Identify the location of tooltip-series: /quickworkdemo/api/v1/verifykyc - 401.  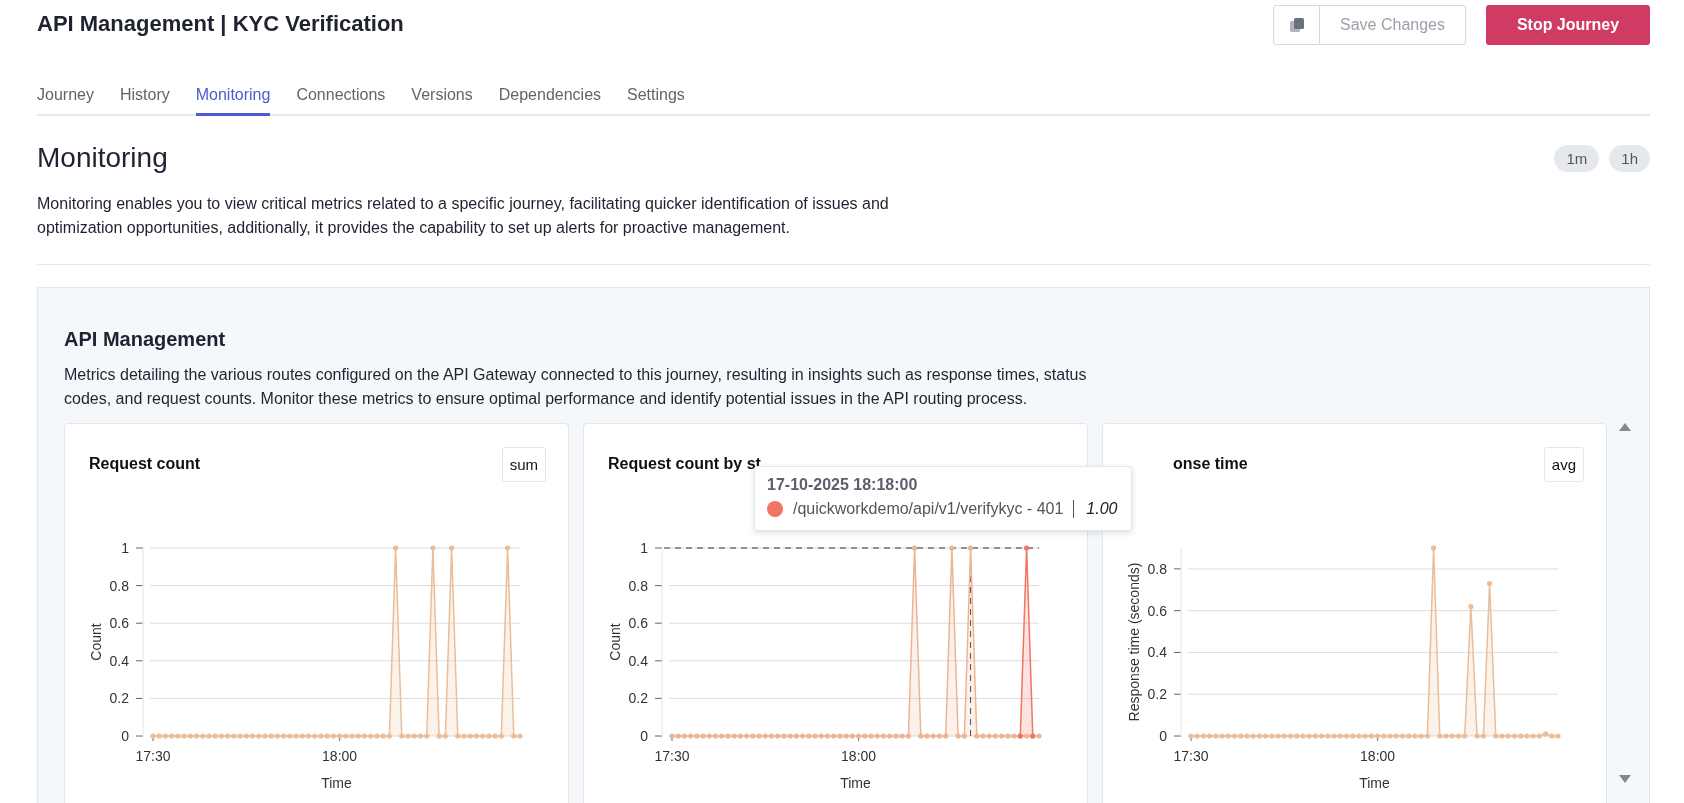
(928, 509).